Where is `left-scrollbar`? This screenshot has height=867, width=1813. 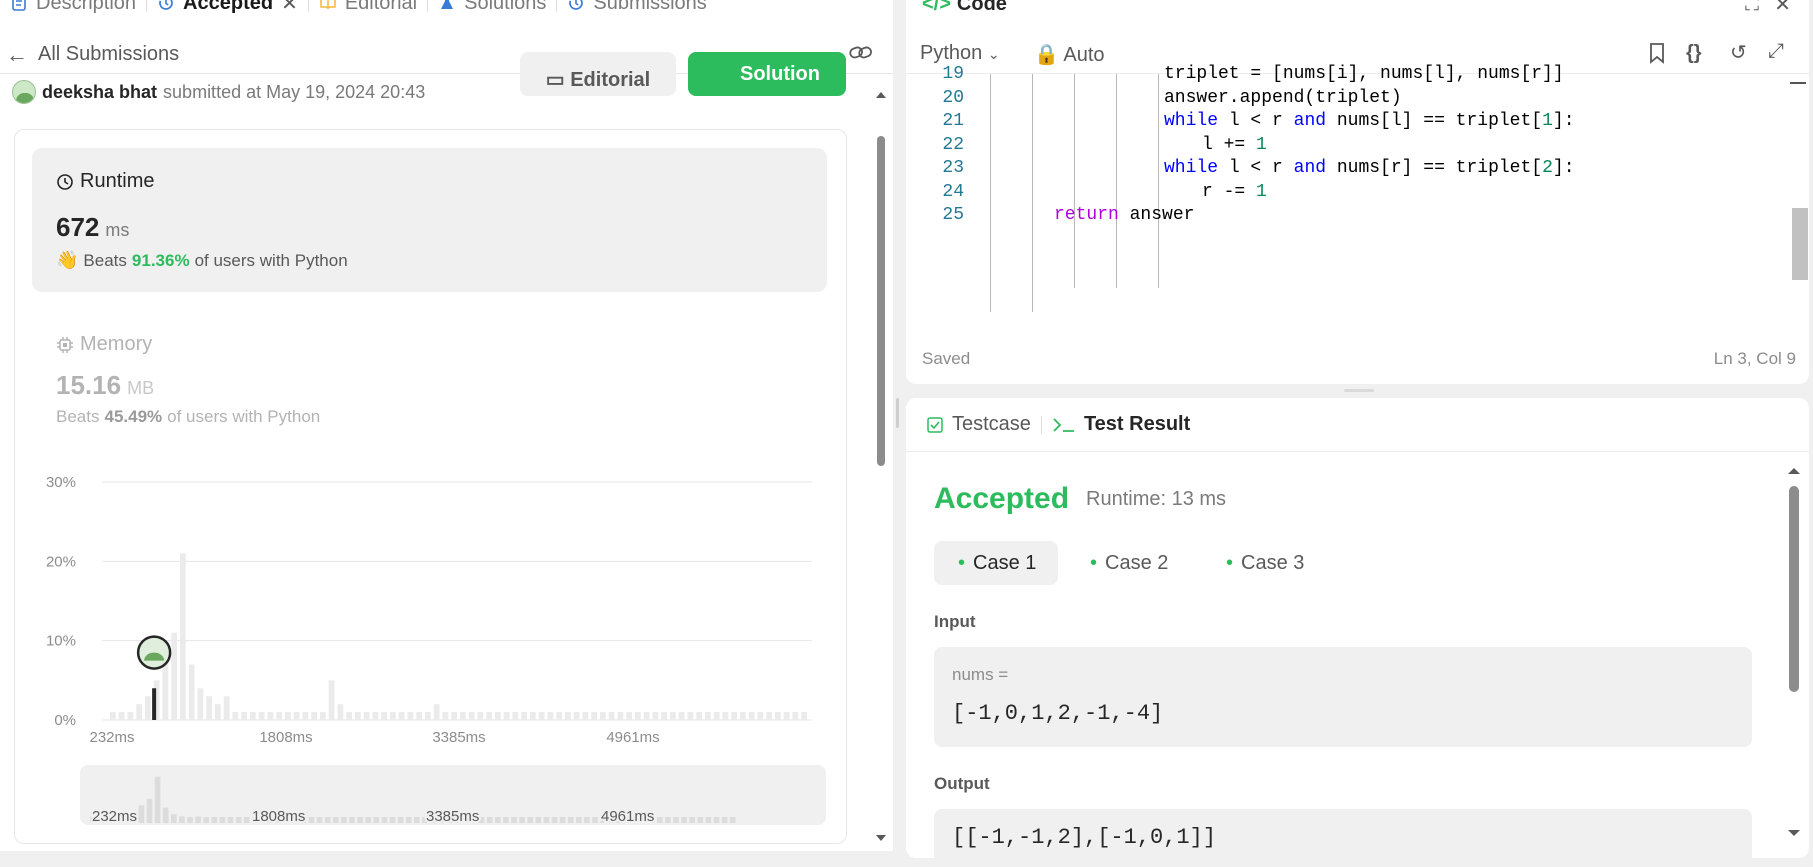 left-scrollbar is located at coordinates (881, 468).